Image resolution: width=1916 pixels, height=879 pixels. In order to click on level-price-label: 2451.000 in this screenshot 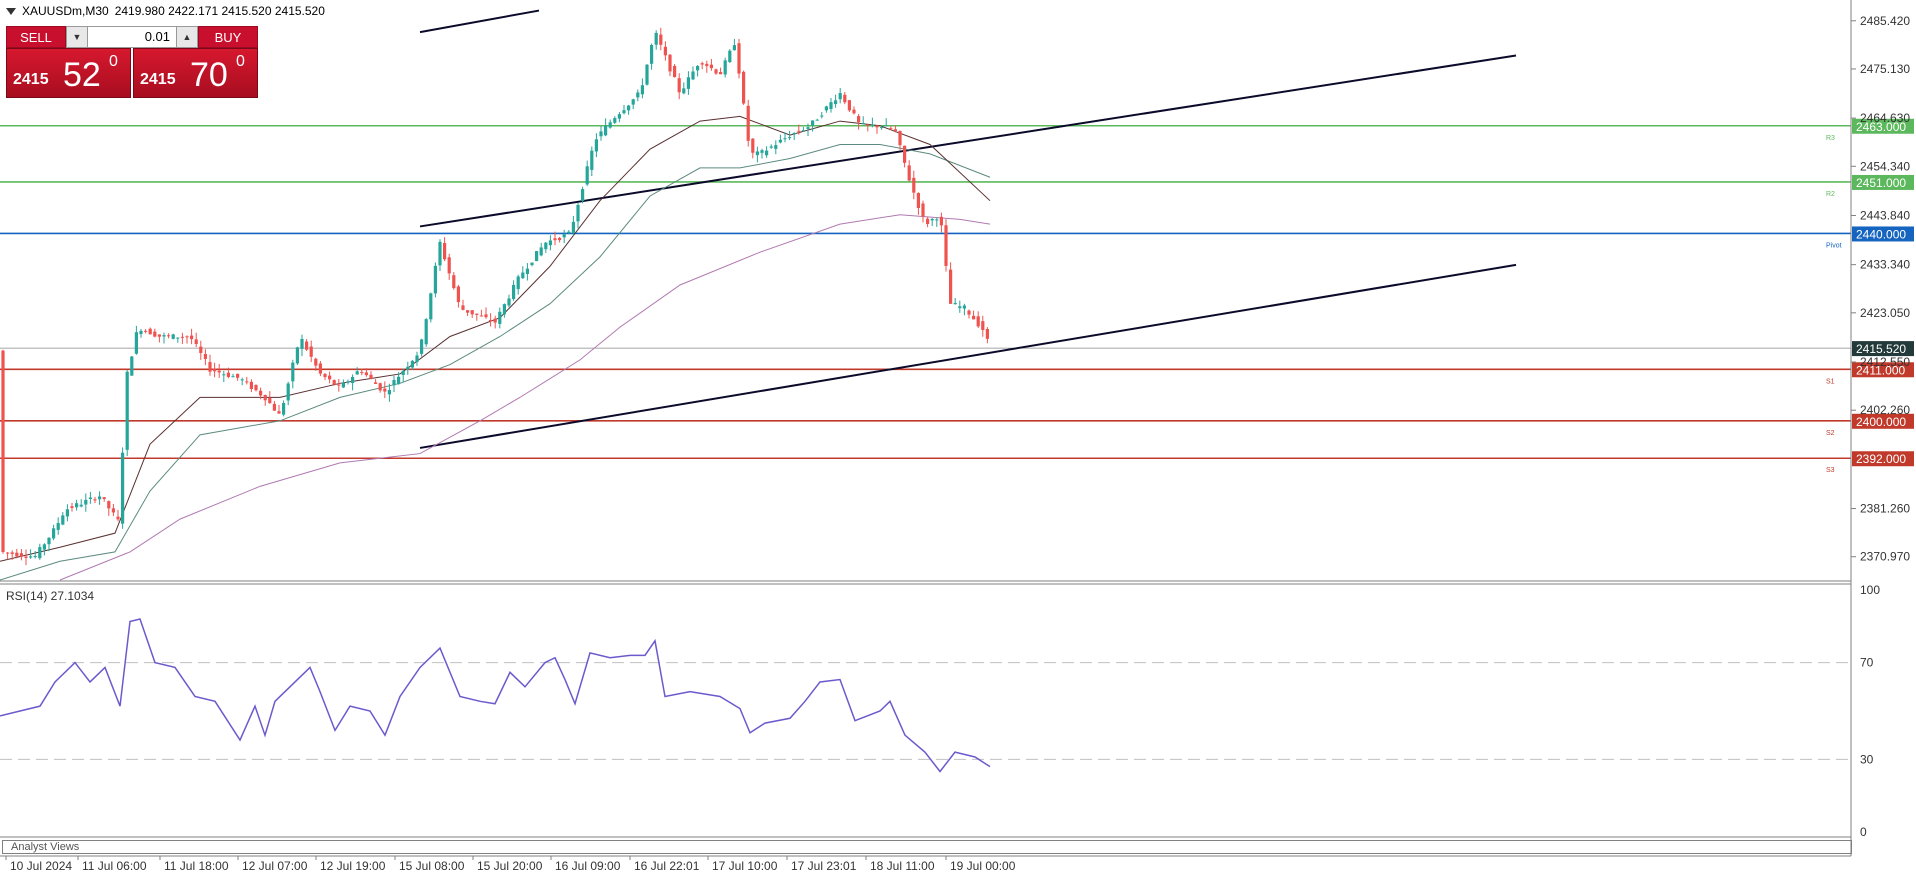, I will do `click(1881, 183)`.